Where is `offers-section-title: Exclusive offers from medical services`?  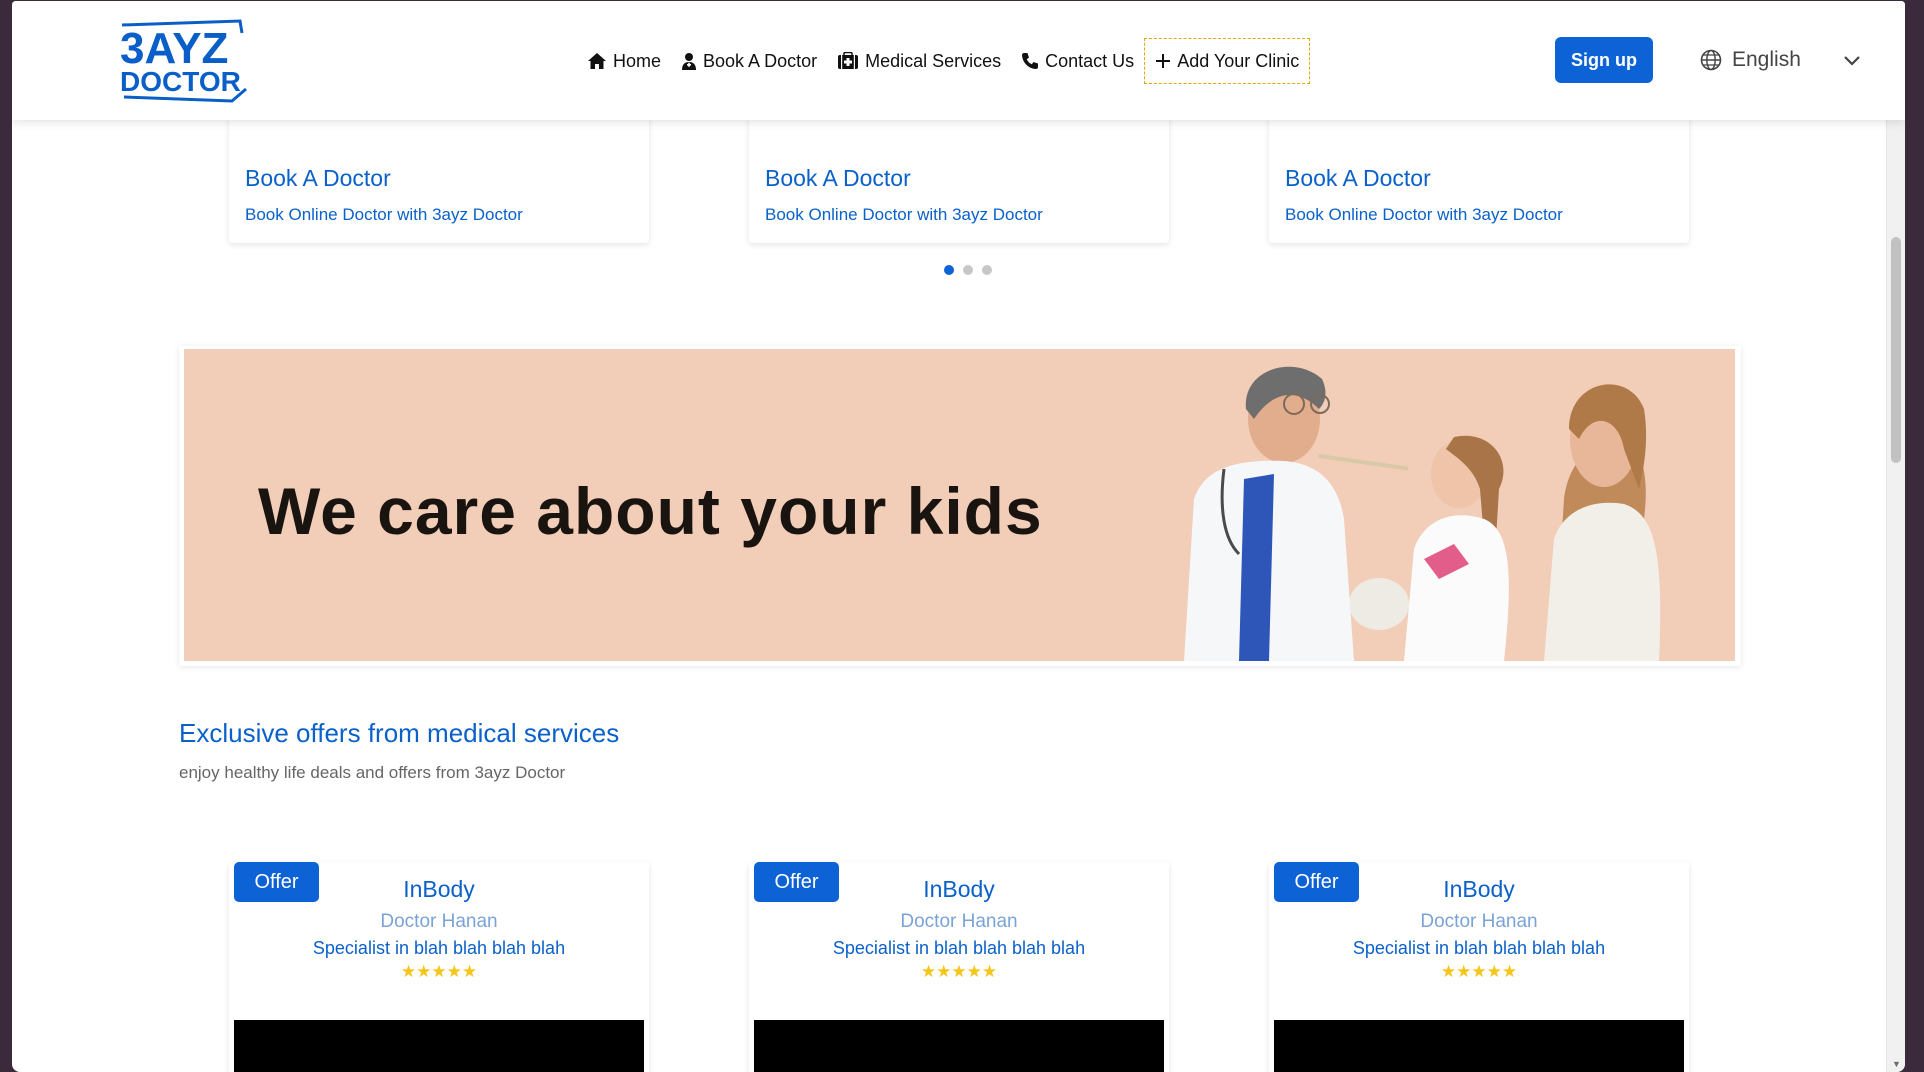 offers-section-title: Exclusive offers from medical services is located at coordinates (399, 733).